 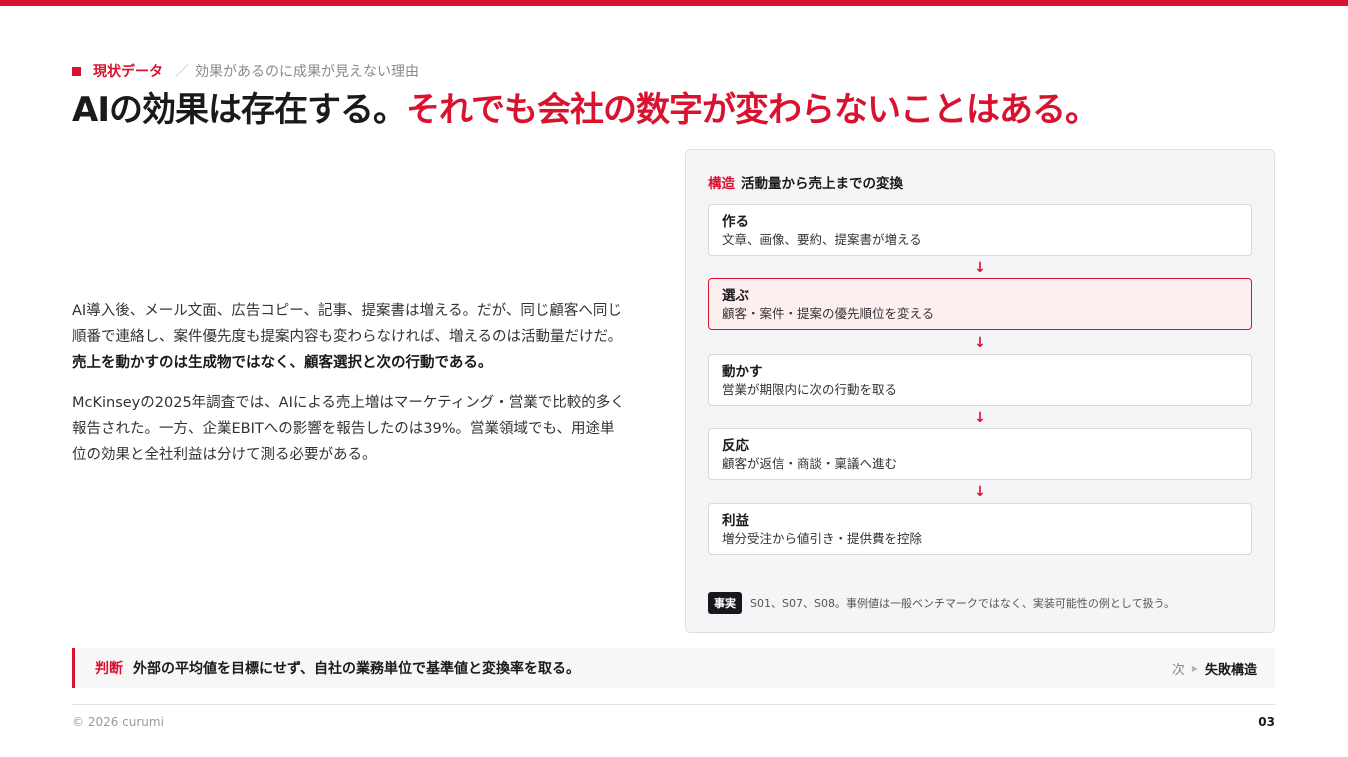 What do you see at coordinates (347, 311) in the screenshot?
I see `p1-line-1: AI導入後、メール文面、広告コピー、記事、提案書は増える。だが、同じ顧客へ同じ` at bounding box center [347, 311].